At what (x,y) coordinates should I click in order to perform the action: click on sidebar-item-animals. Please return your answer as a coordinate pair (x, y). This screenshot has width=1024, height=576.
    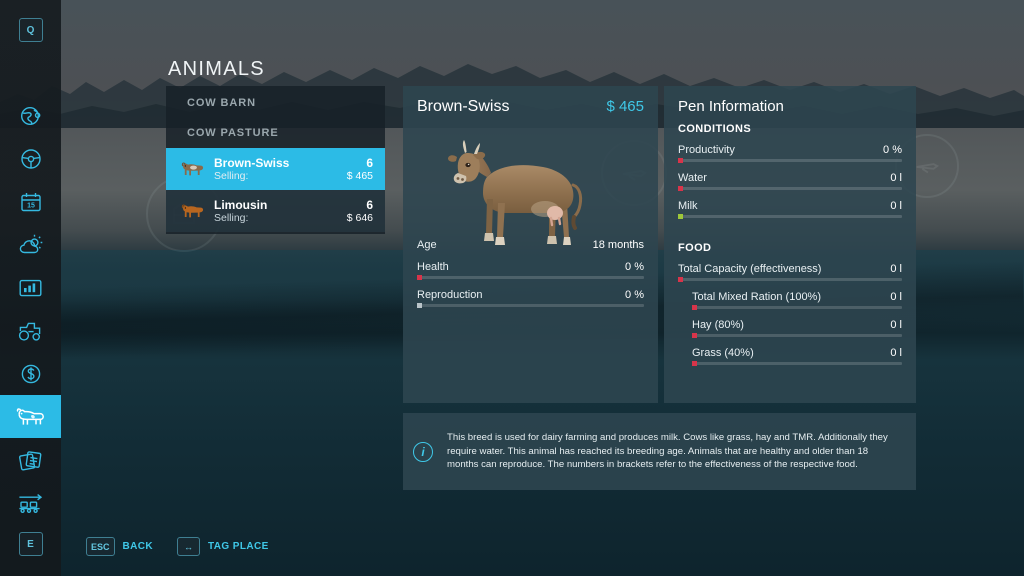
    Looking at the image, I should click on (30, 416).